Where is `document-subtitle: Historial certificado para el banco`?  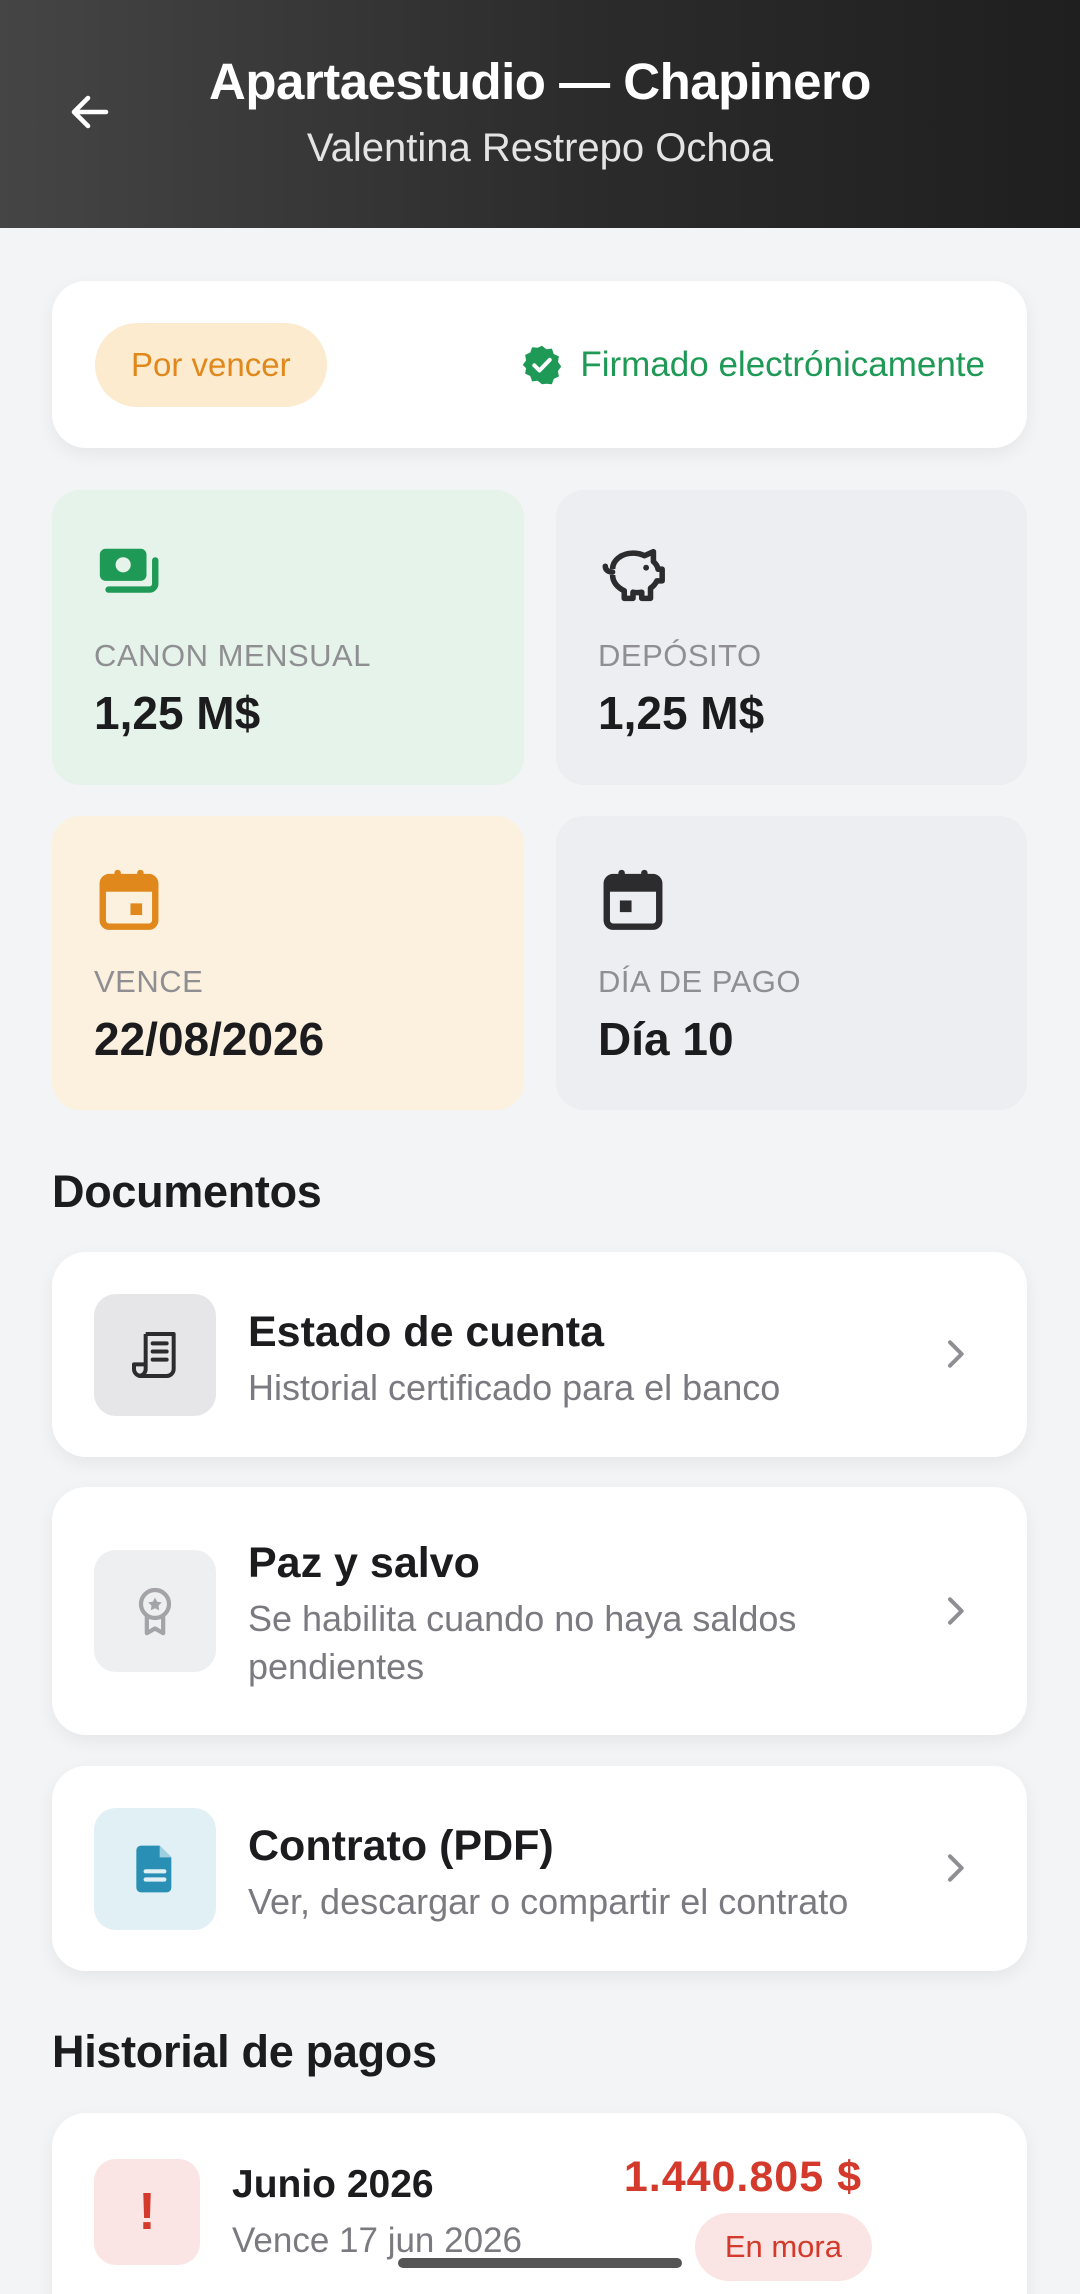 document-subtitle: Historial certificado para el banco is located at coordinates (514, 1387).